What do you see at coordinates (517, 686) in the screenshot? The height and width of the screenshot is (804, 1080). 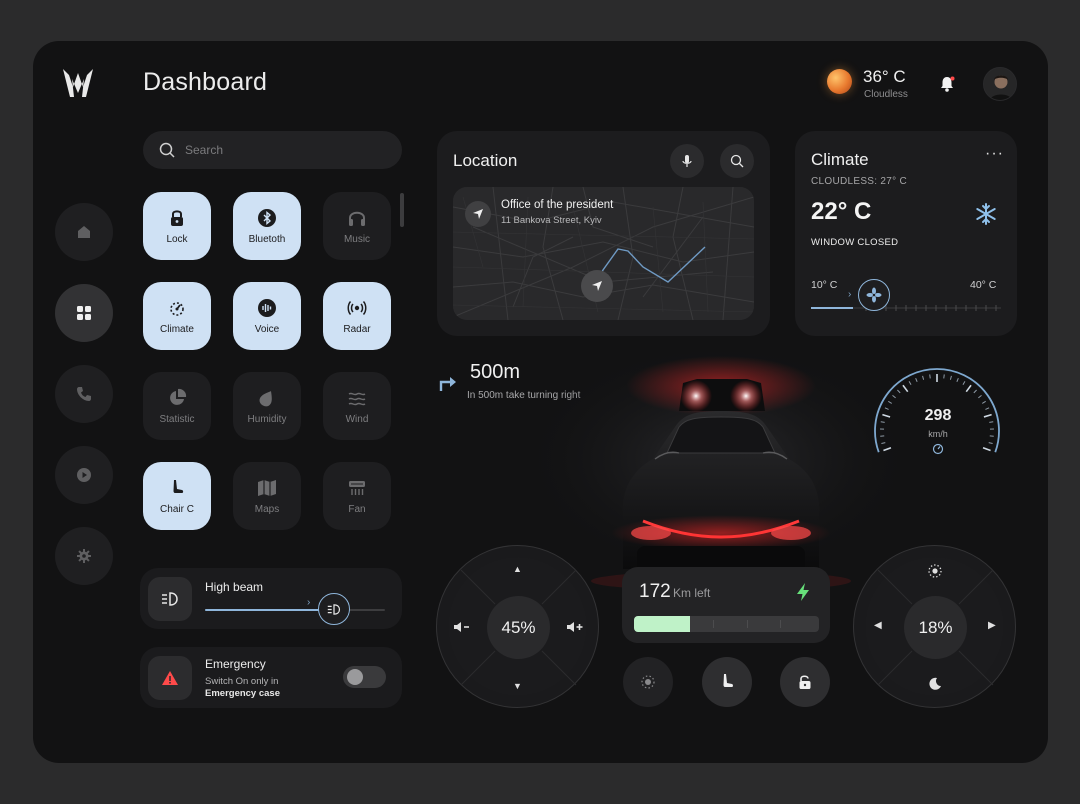 I see `down-arrow-icon: ▼` at bounding box center [517, 686].